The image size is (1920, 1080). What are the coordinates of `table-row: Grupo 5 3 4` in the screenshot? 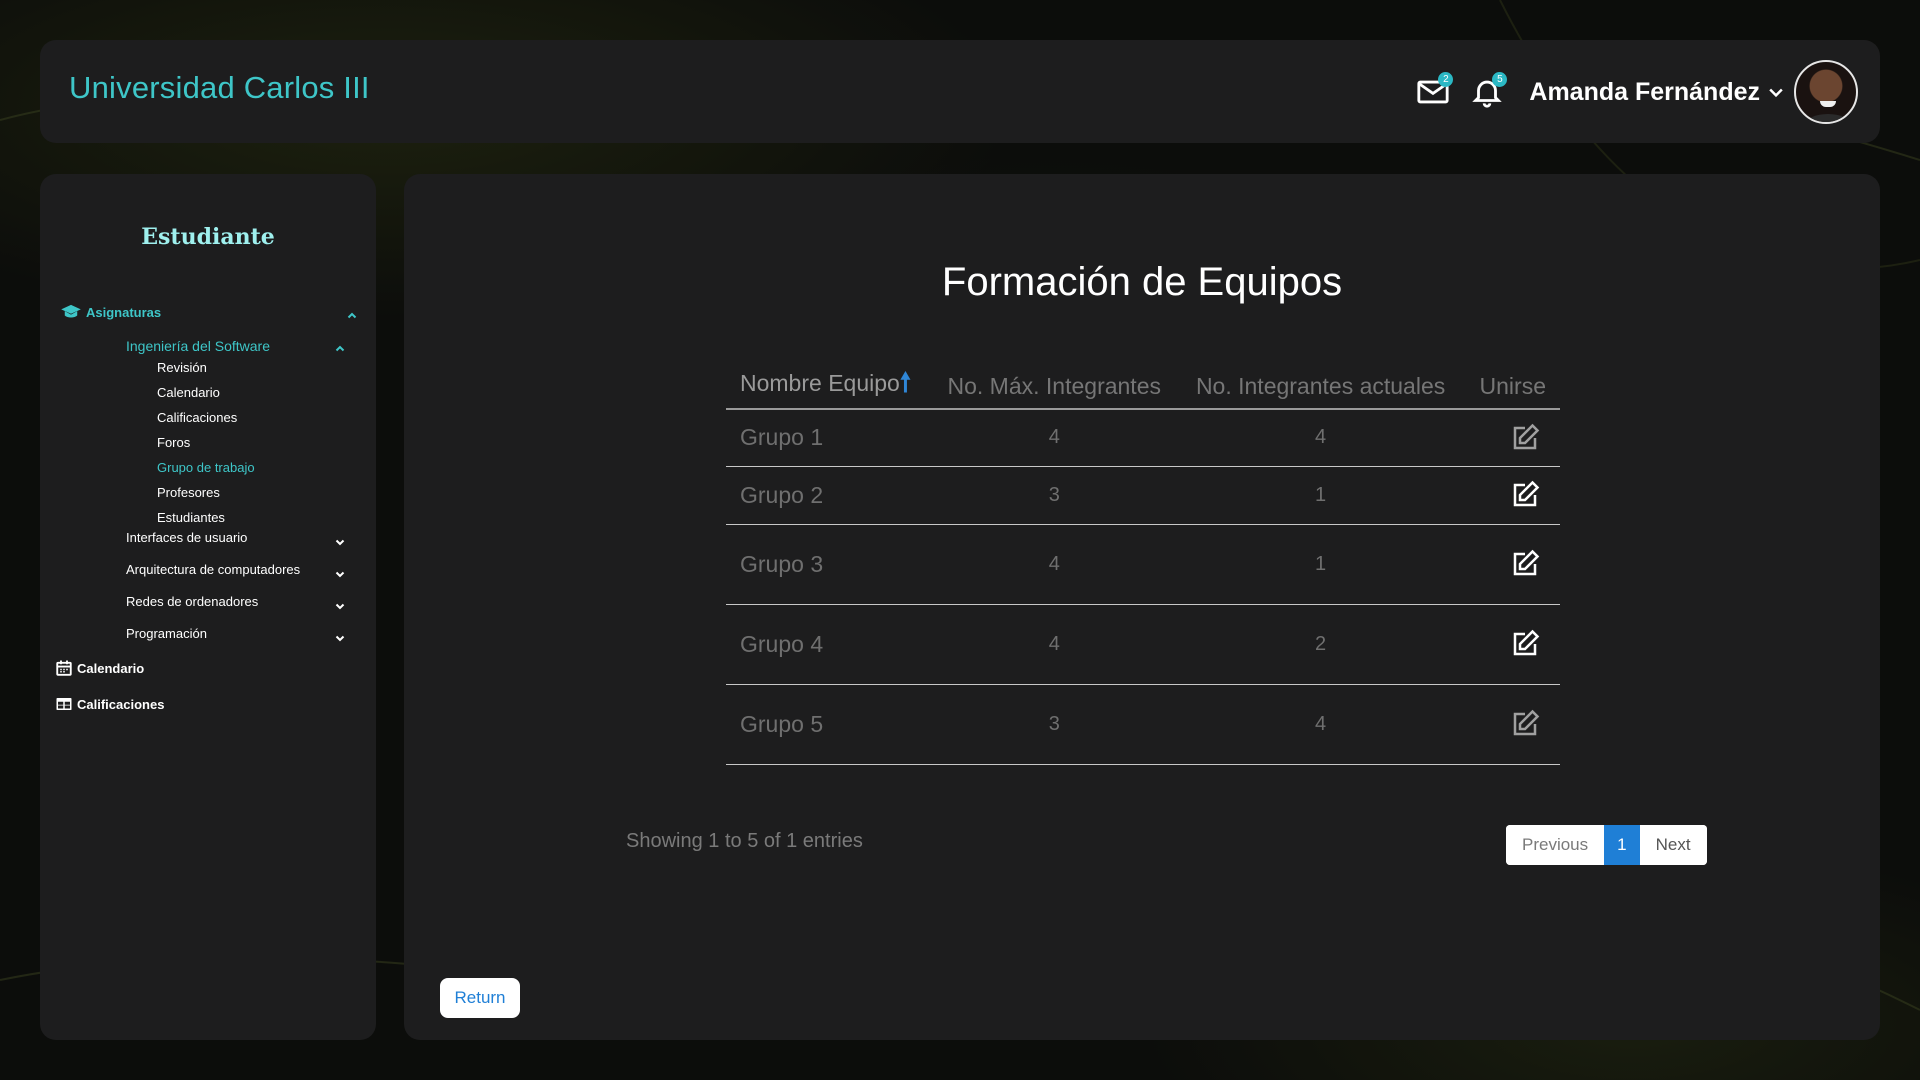 It's located at (1143, 724).